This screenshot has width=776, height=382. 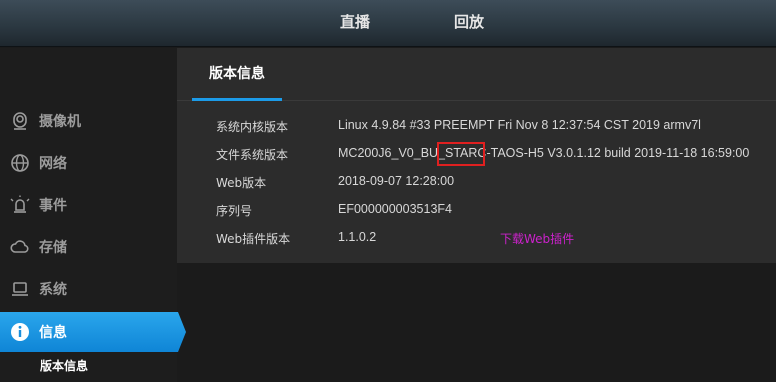 I want to click on top-navigation-bar: 直播 回放, so click(x=388, y=23).